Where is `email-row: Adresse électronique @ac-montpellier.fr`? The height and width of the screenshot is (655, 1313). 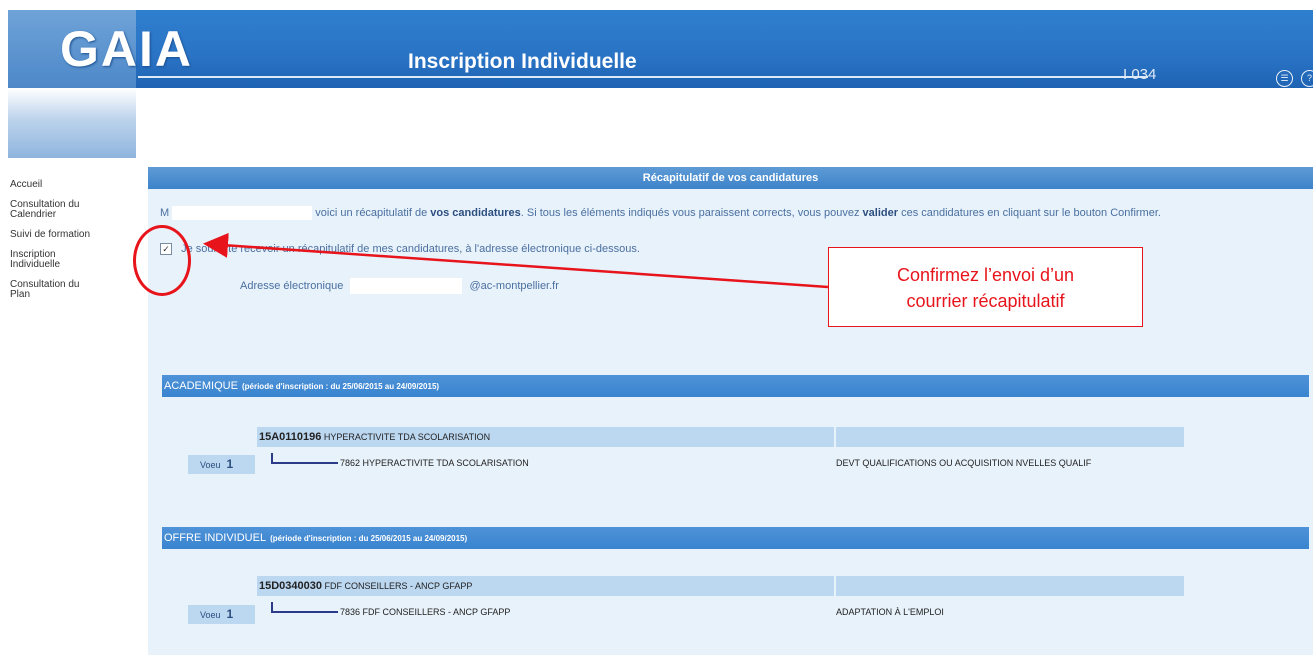
email-row: Adresse électronique @ac-montpellier.fr is located at coordinates (399, 286).